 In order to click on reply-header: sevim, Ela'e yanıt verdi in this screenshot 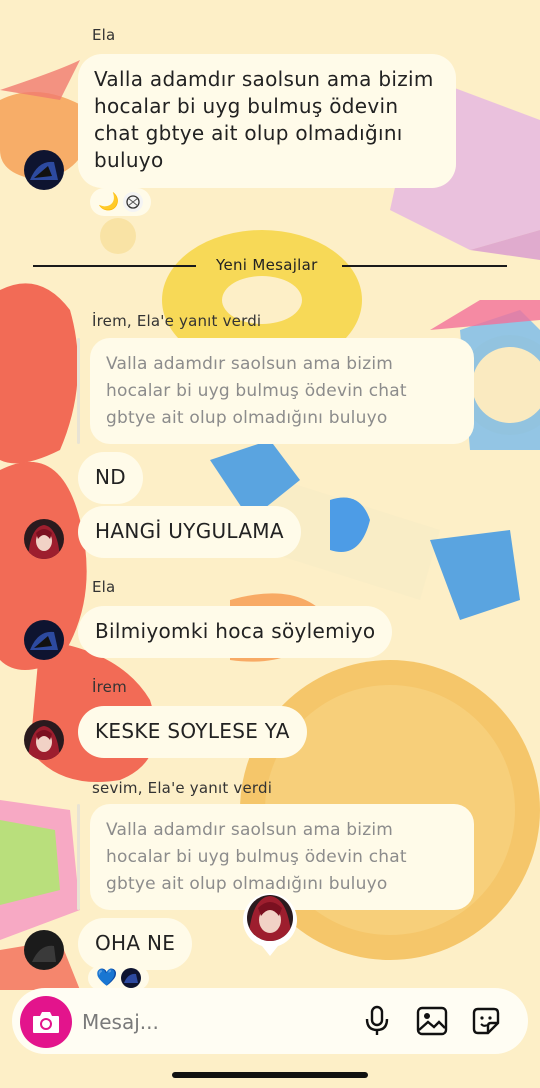, I will do `click(182, 788)`.